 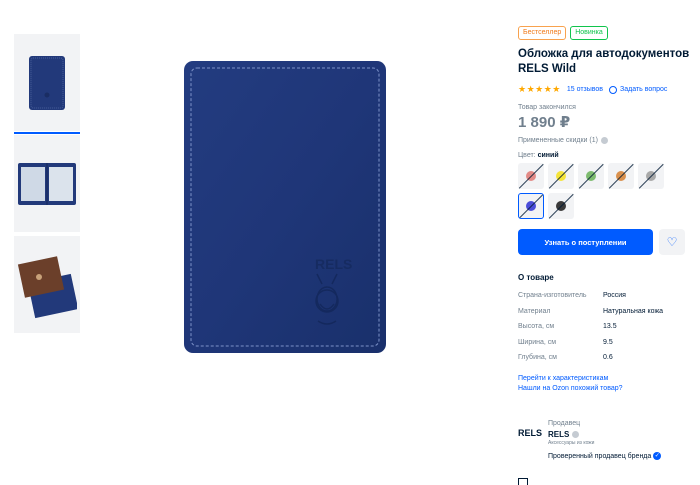 I want to click on thumbnail-list, so click(x=47, y=185).